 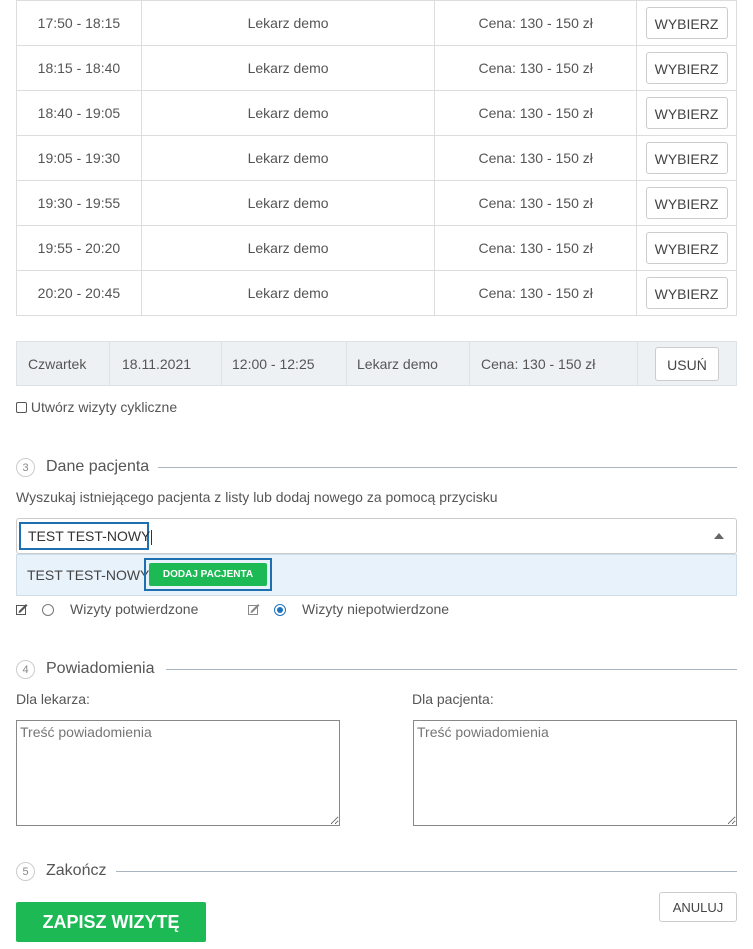 I want to click on radio-unconfirmed-label: Wizyty niepotwierdzone, so click(x=376, y=609).